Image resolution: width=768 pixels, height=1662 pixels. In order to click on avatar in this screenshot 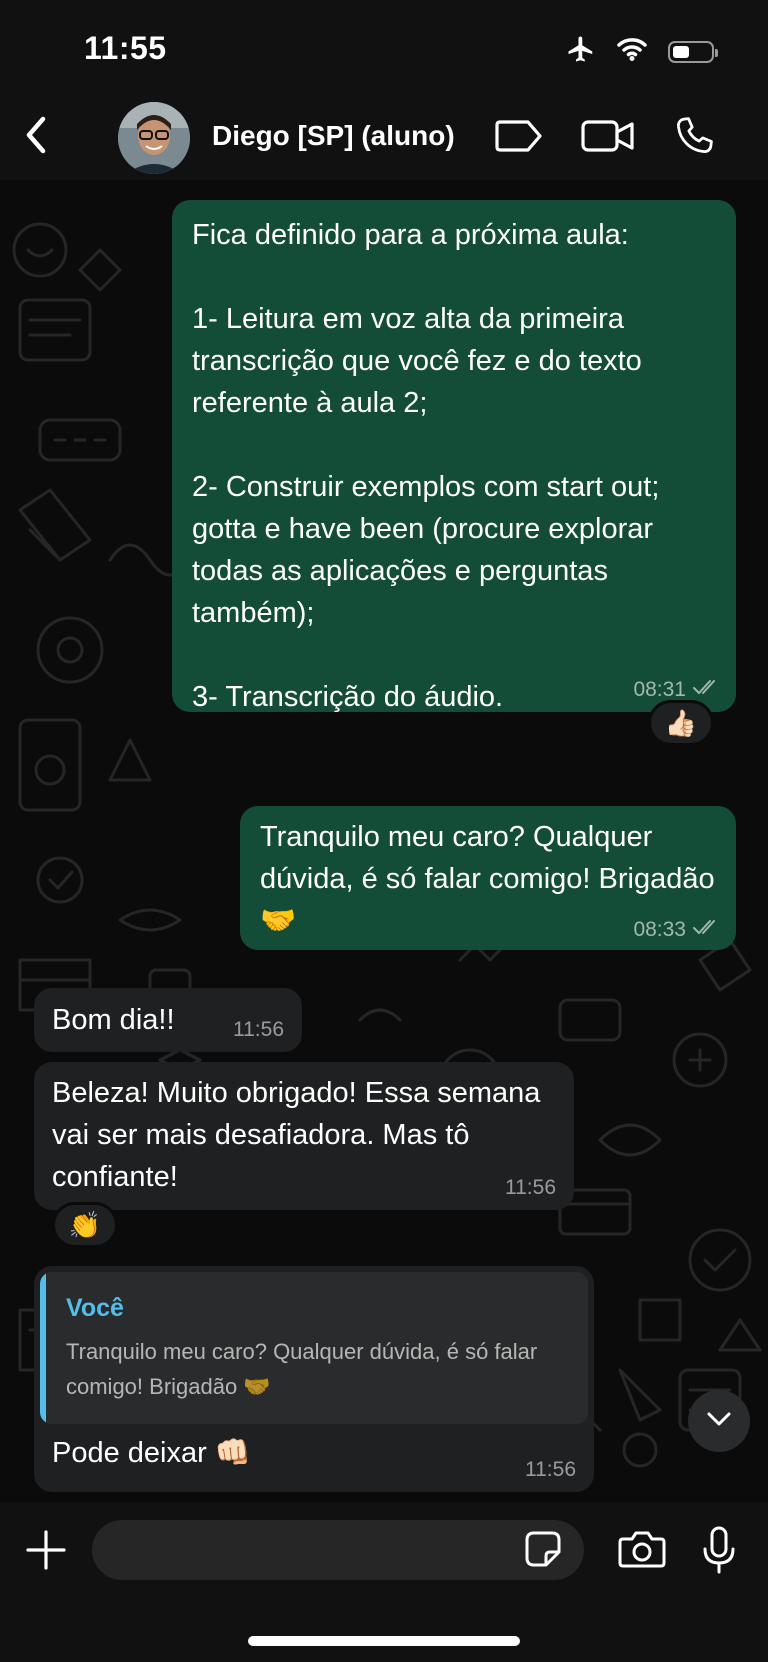, I will do `click(154, 138)`.